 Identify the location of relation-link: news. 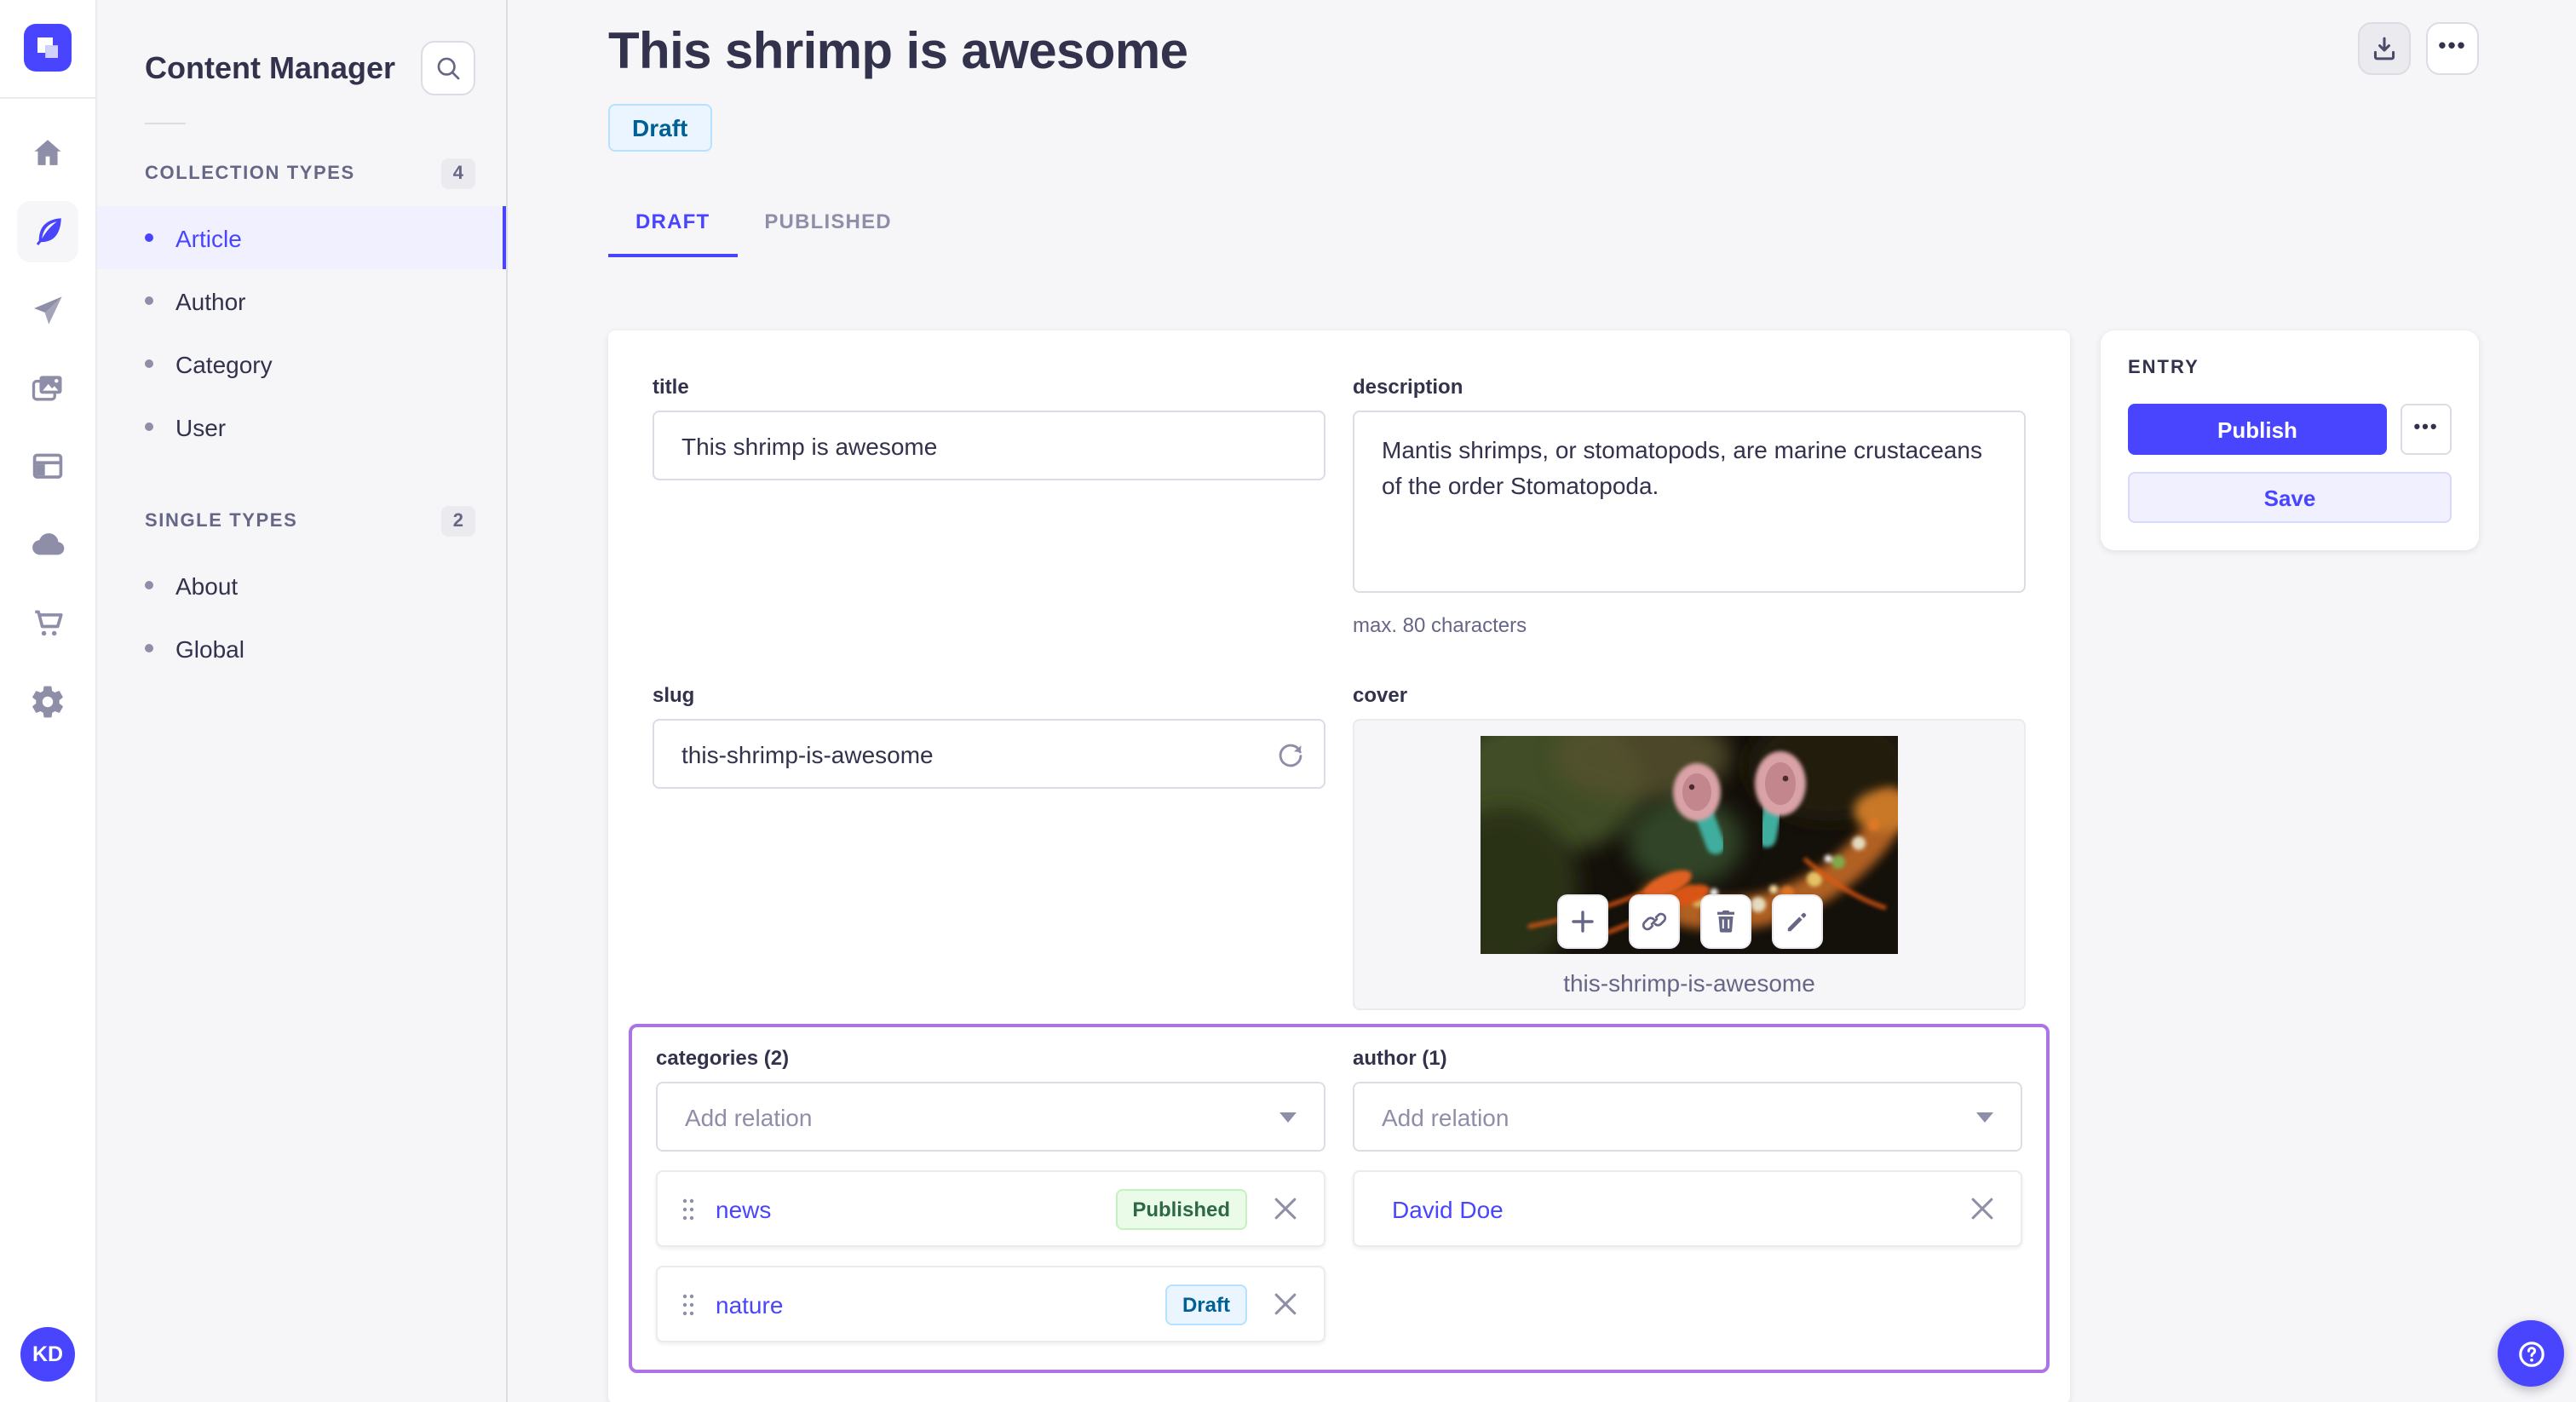
(743, 1208).